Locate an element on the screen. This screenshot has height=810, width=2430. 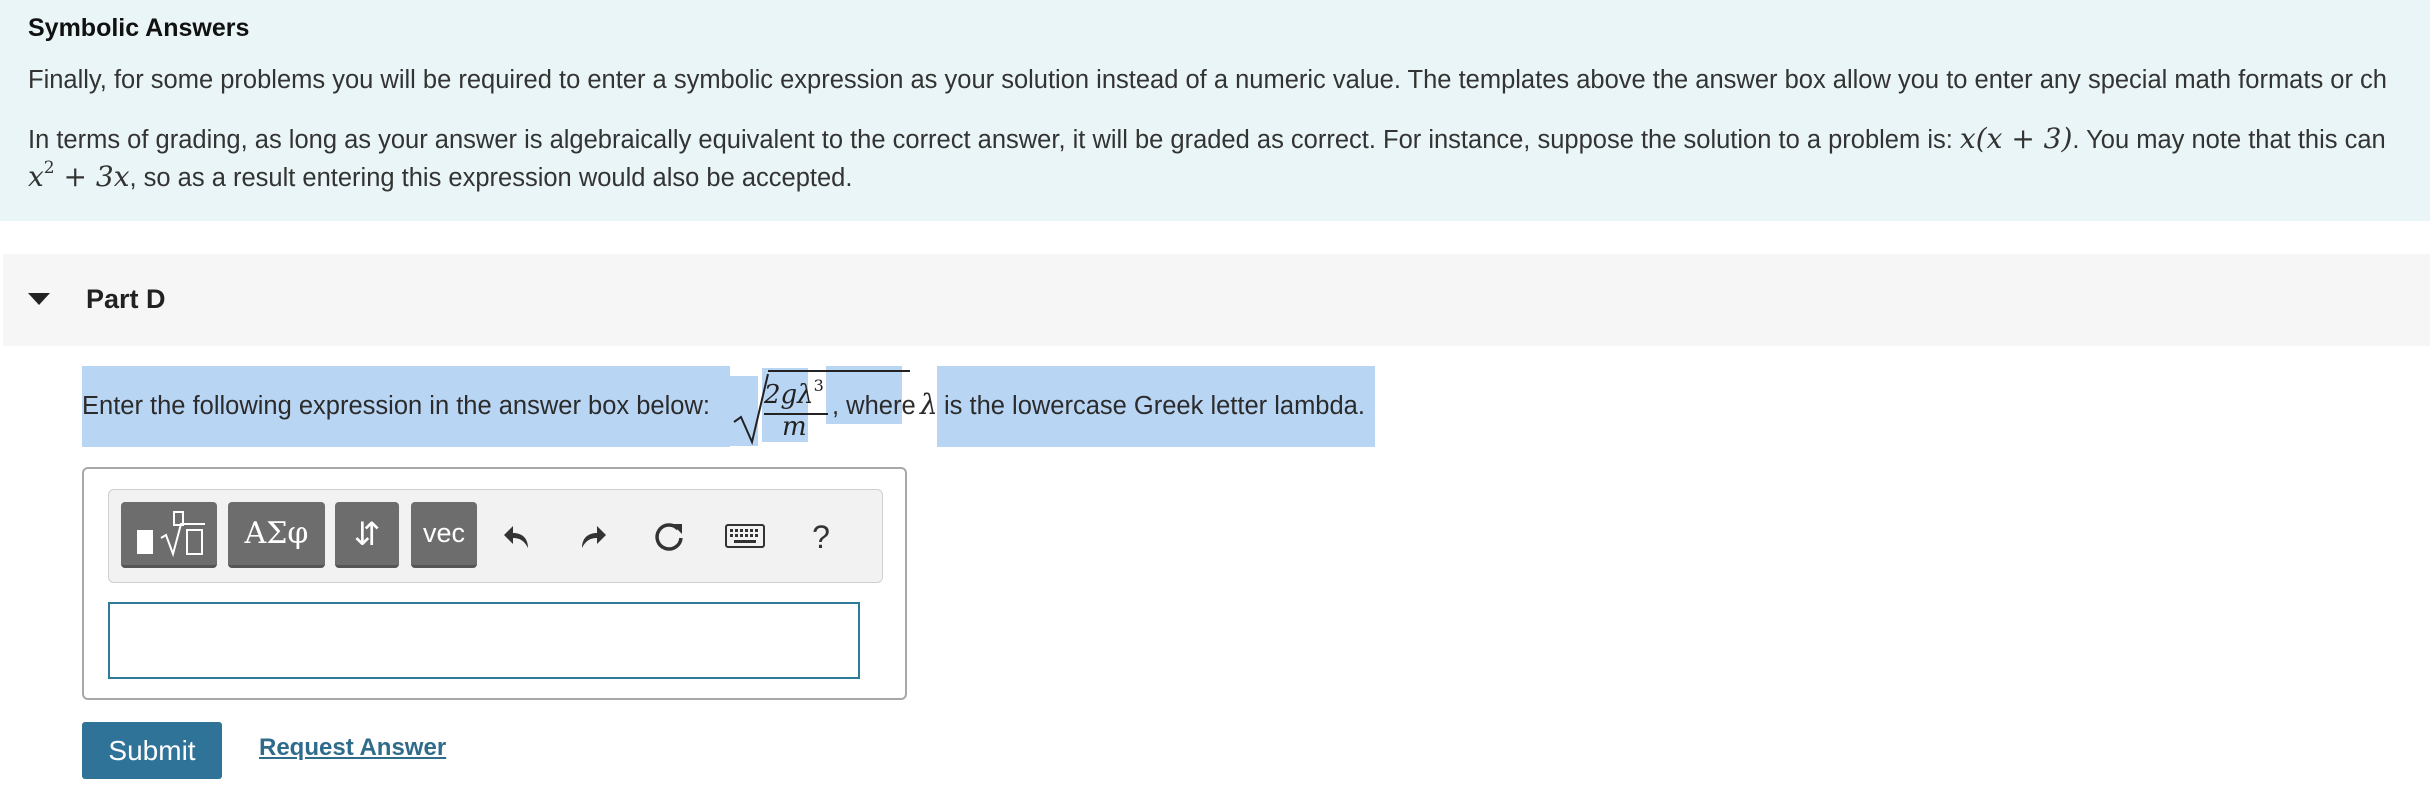
info-paragraph-2-end: . You may note that this can is located at coordinates (2229, 140).